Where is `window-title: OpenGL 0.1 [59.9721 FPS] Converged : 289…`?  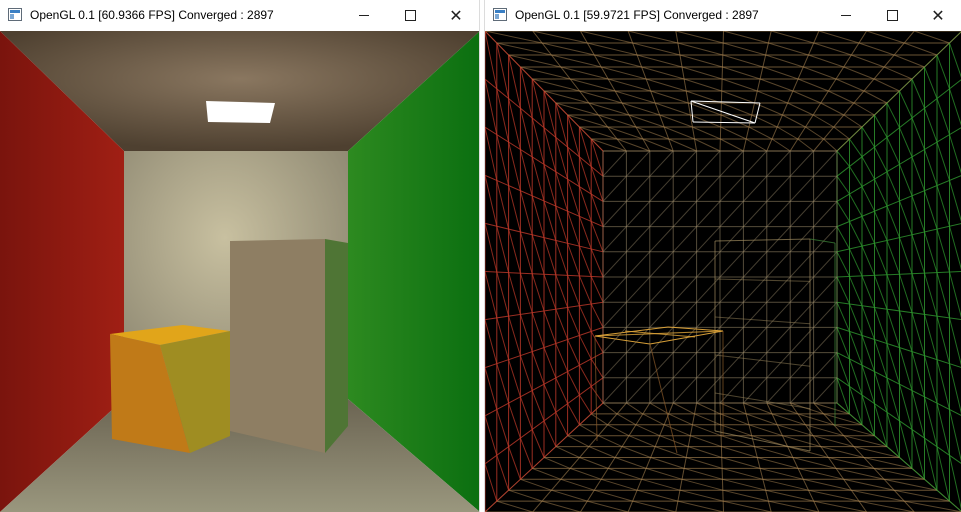
window-title: OpenGL 0.1 [59.9721 FPS] Converged : 289… is located at coordinates (637, 15).